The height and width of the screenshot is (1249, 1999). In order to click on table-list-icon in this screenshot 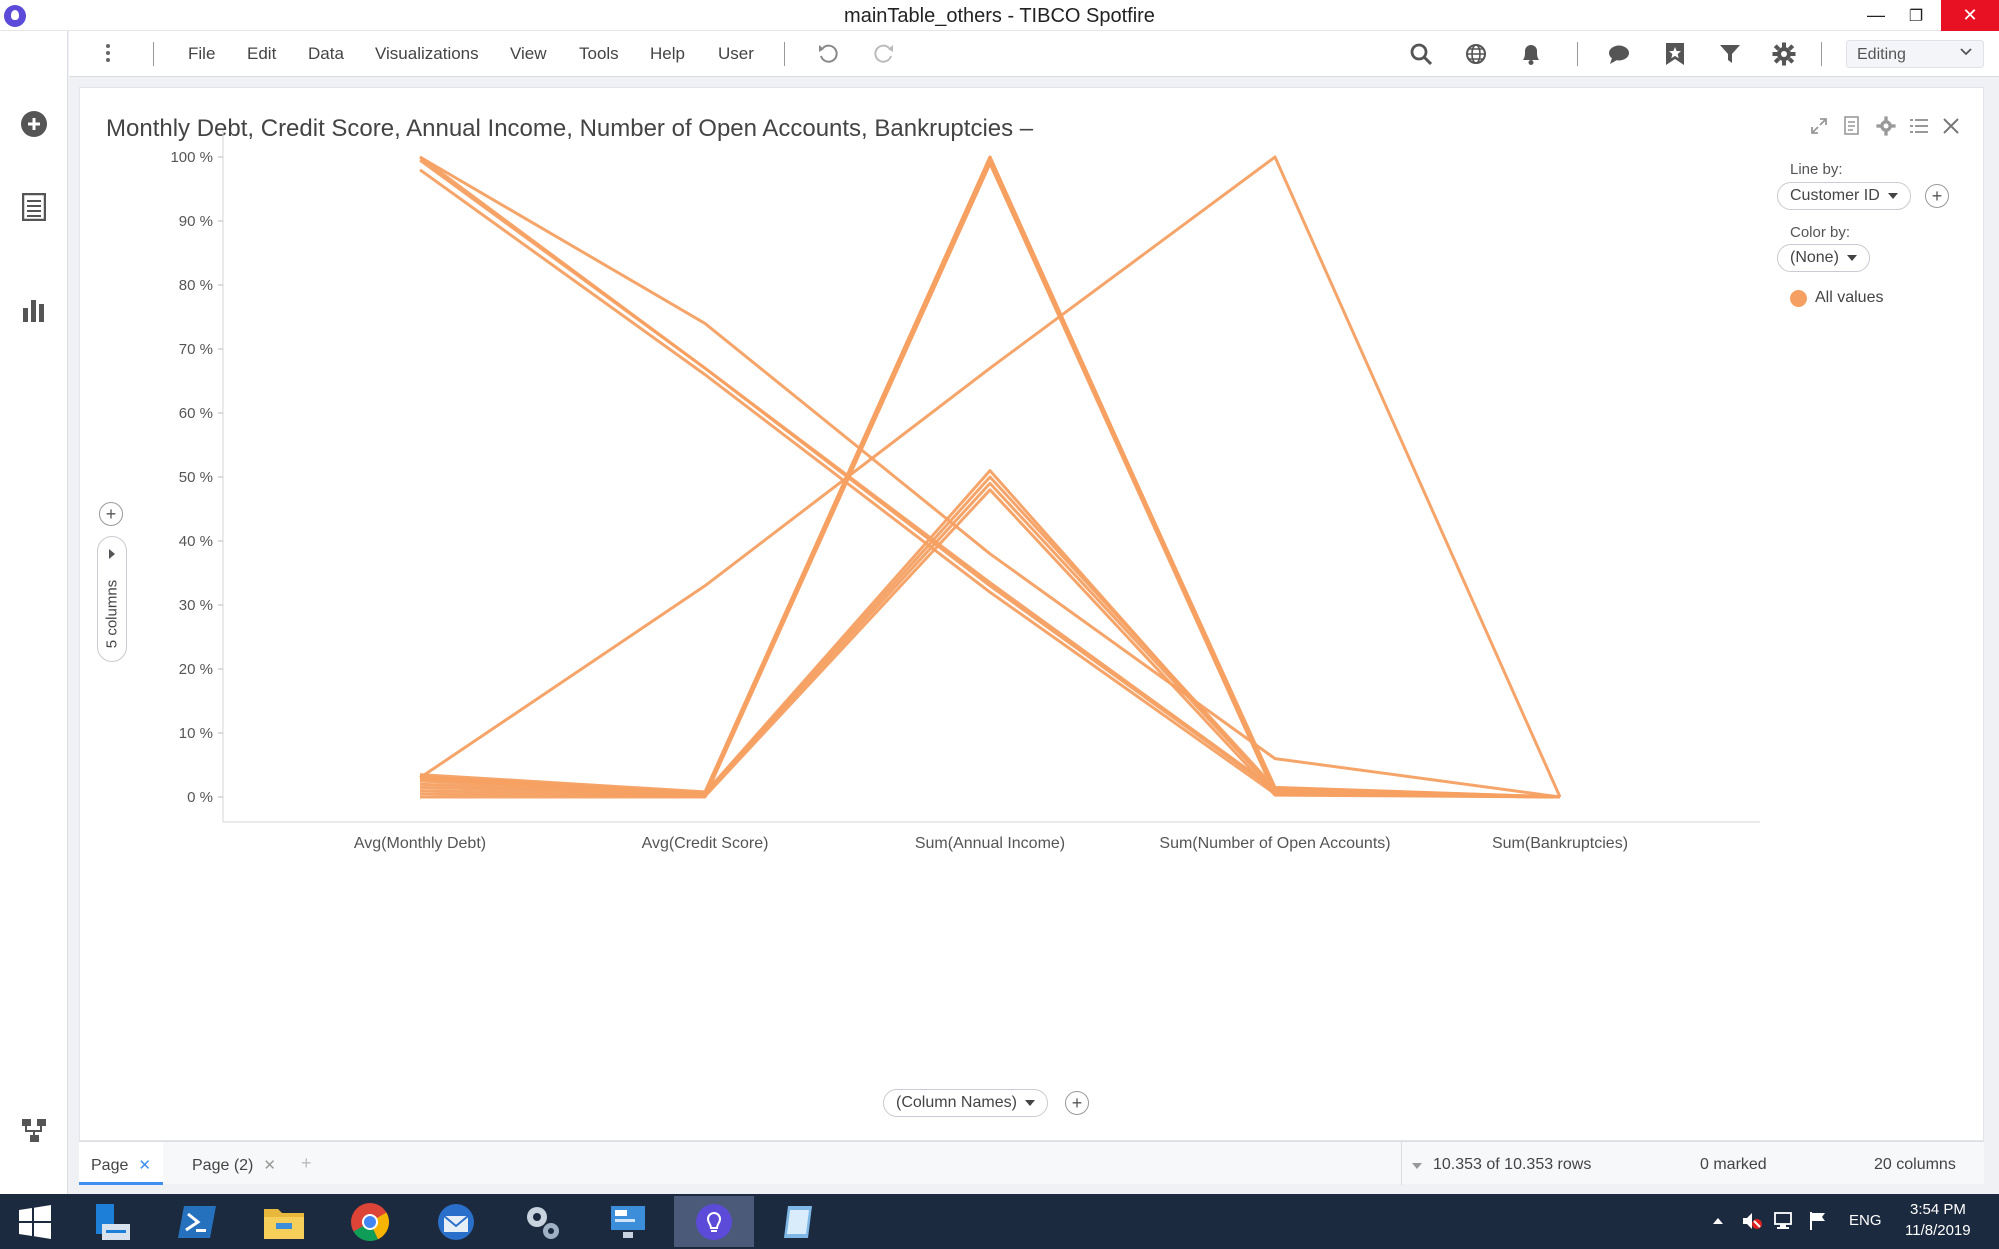, I will do `click(34, 207)`.